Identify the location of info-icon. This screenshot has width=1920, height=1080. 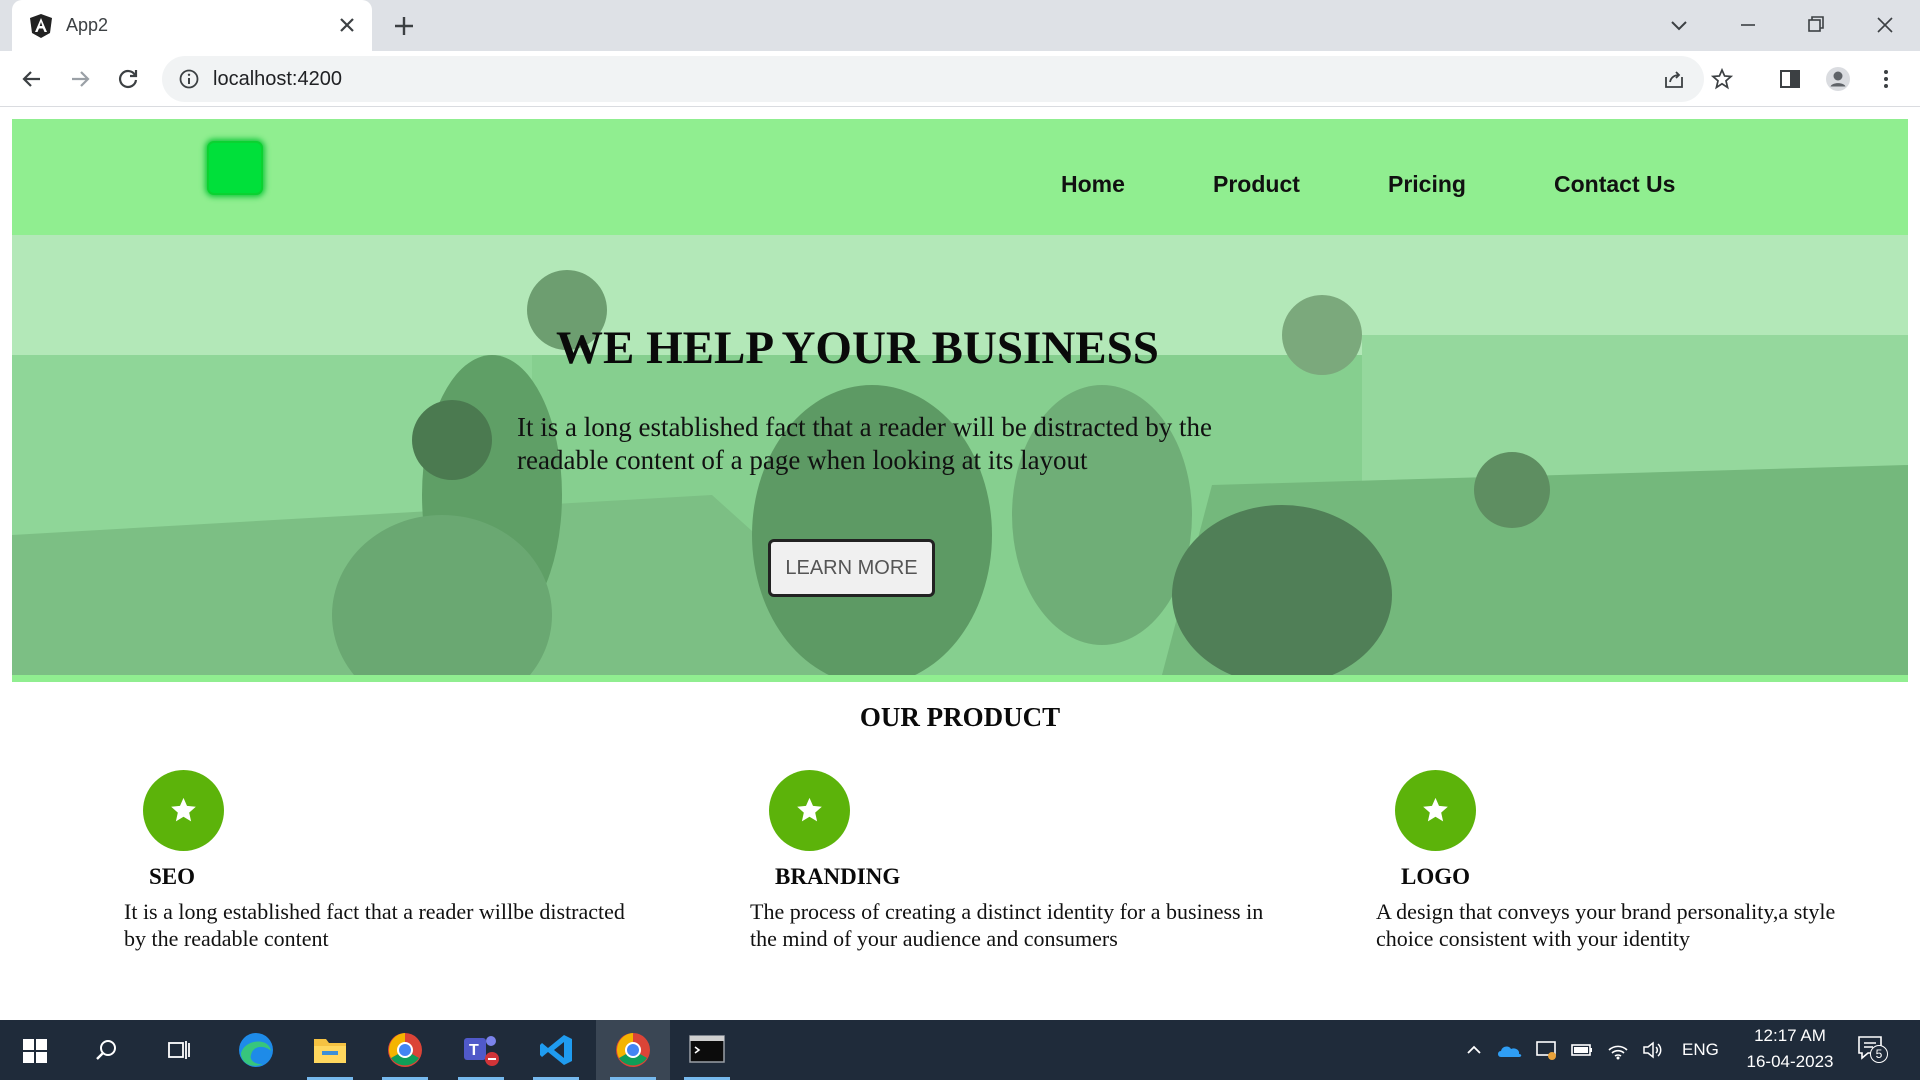
(189, 79).